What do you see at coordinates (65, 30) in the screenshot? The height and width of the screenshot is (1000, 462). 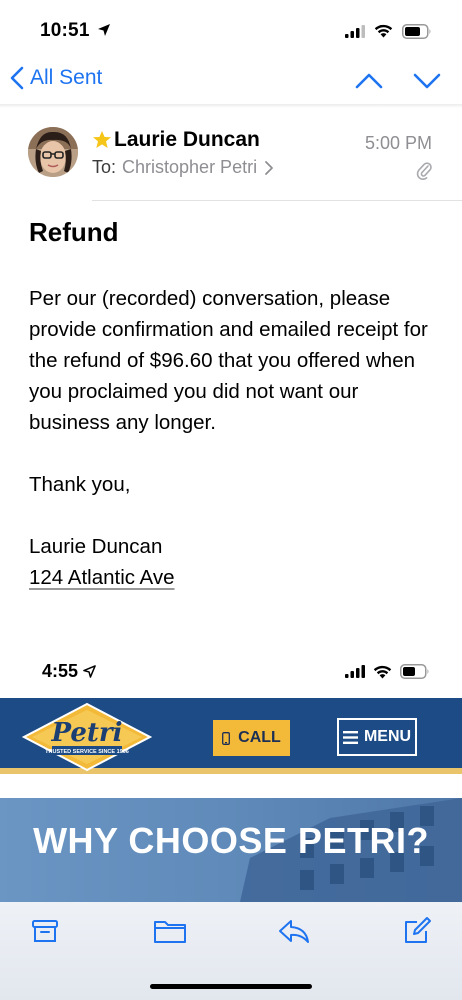 I see `status-time-text: 10:51` at bounding box center [65, 30].